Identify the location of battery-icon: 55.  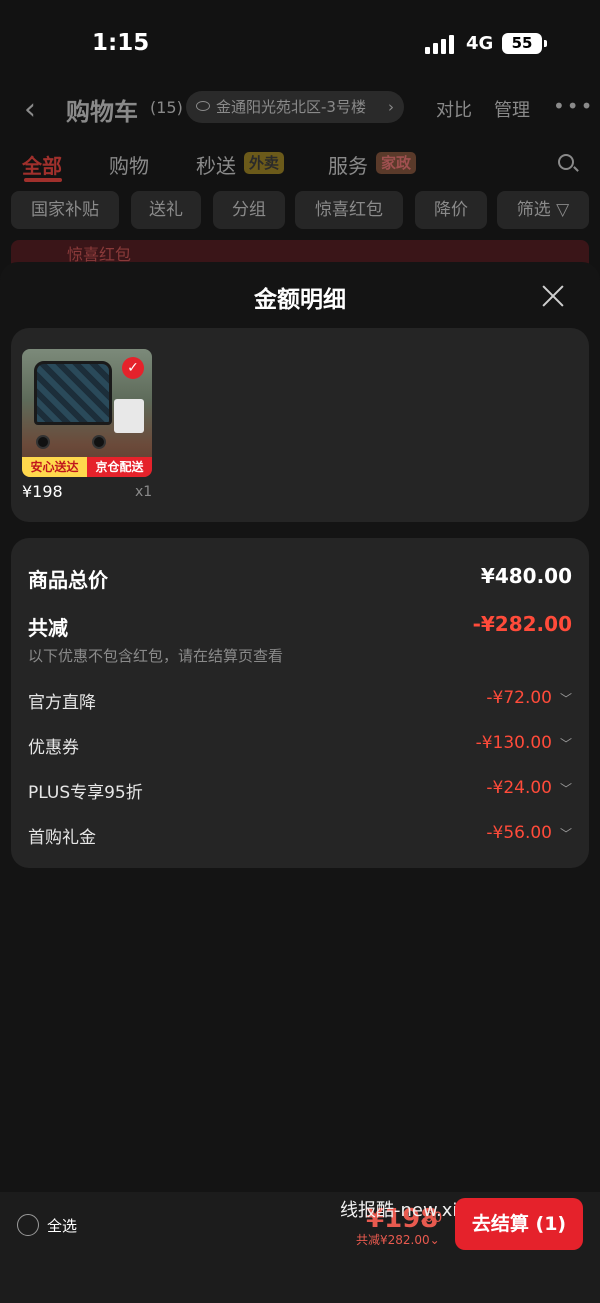
(524, 43).